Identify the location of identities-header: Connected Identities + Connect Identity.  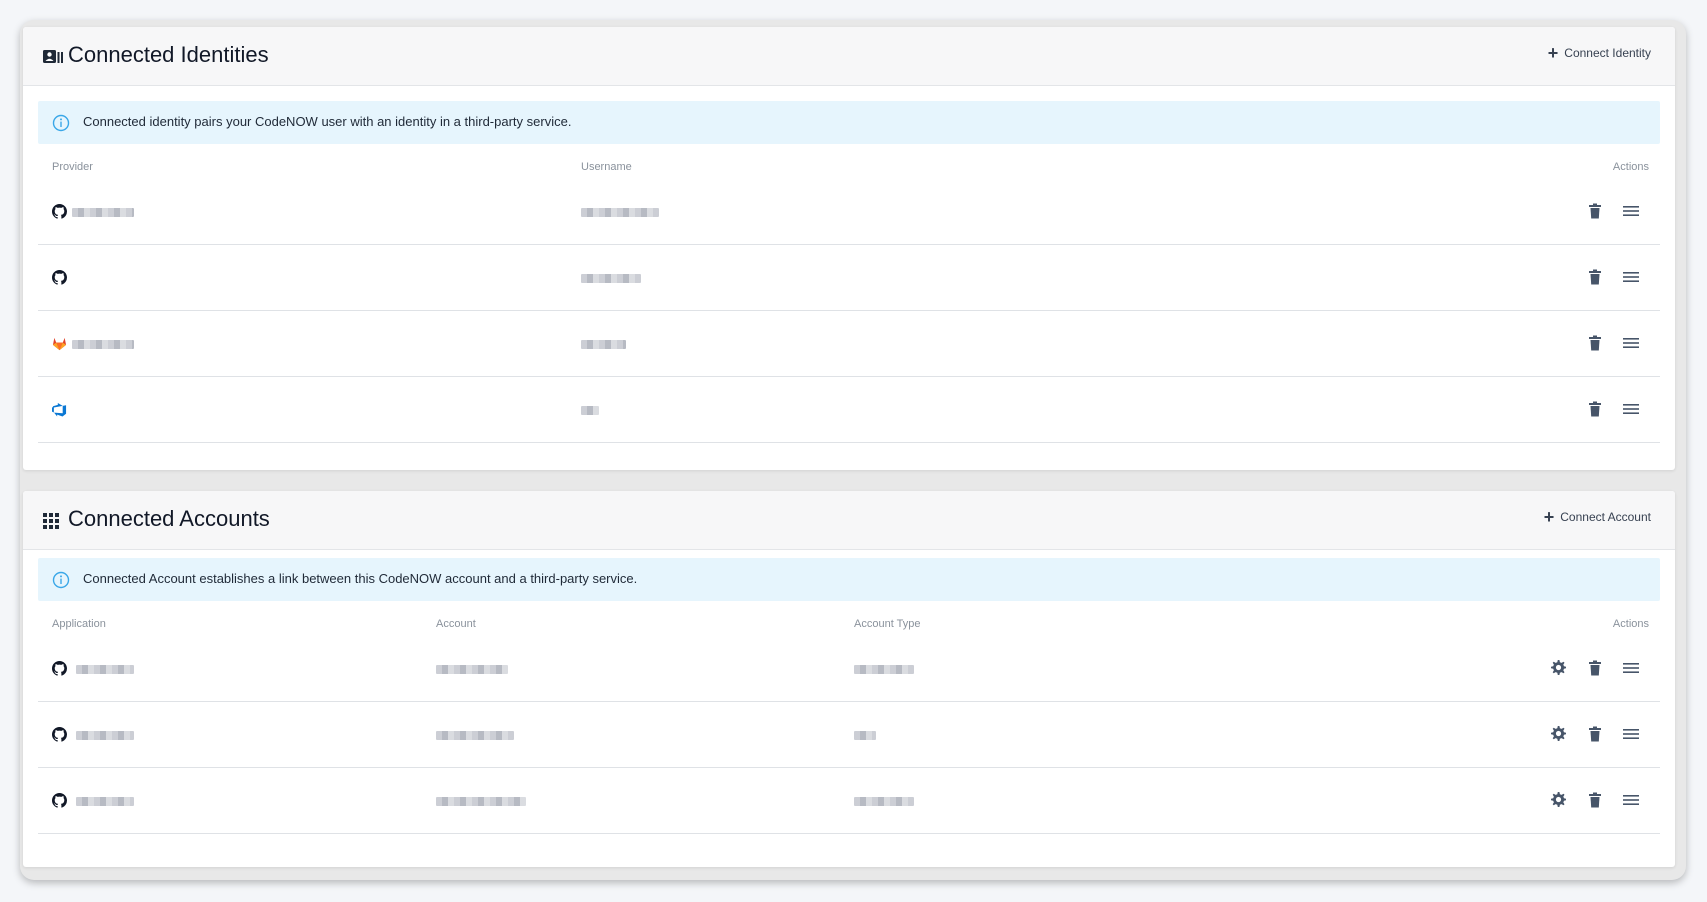
(849, 56).